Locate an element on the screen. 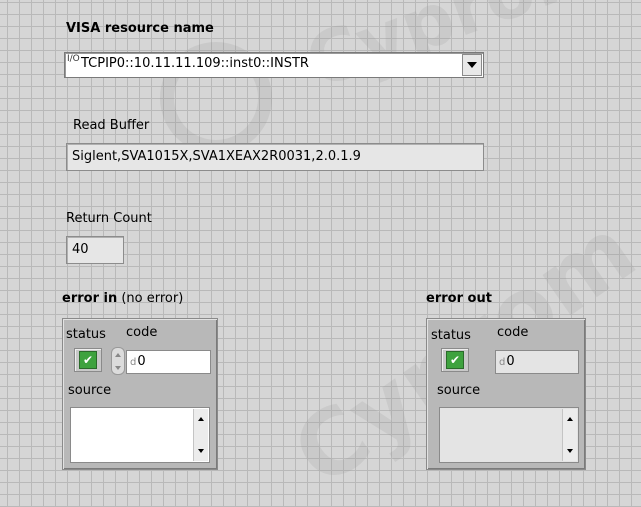 The height and width of the screenshot is (507, 641). arrow-up-icon is located at coordinates (118, 354).